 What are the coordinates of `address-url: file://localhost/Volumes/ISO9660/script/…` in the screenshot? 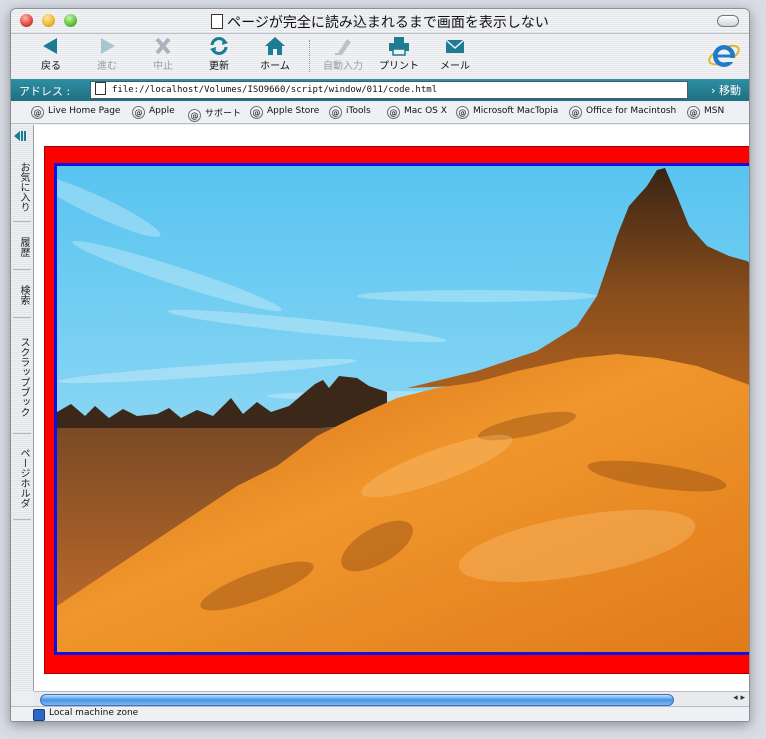 It's located at (275, 90).